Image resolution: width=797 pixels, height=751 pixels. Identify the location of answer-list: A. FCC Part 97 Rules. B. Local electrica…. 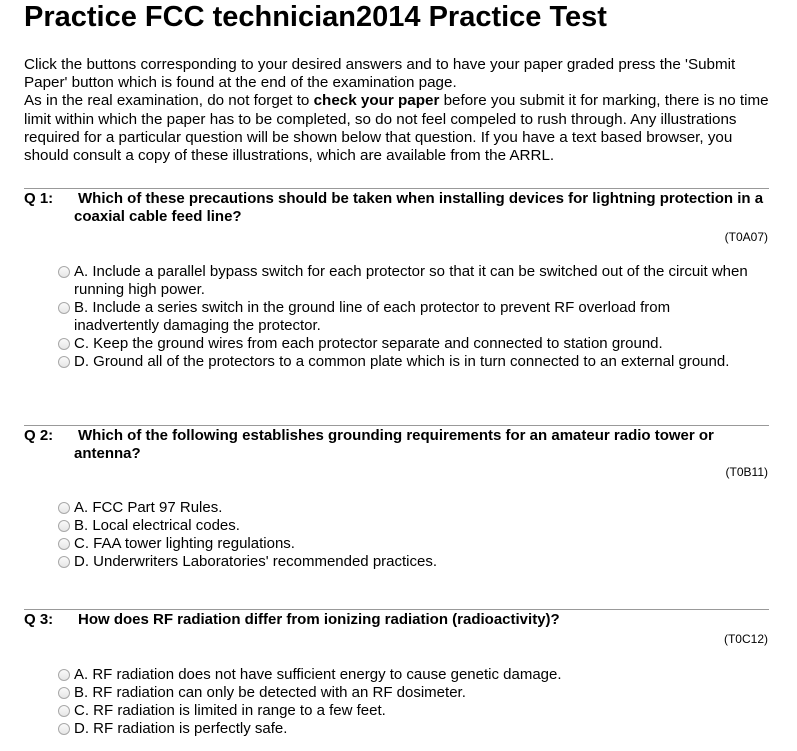
(408, 535).